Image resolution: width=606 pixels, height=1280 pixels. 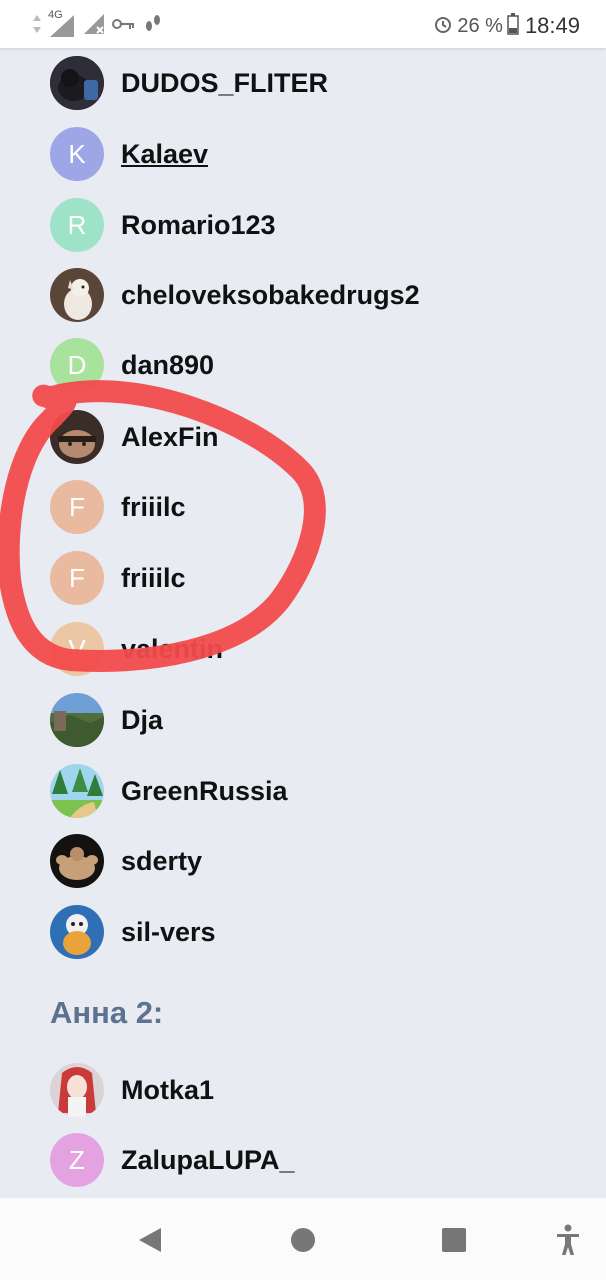 I want to click on member-row: Dja, so click(x=320, y=720).